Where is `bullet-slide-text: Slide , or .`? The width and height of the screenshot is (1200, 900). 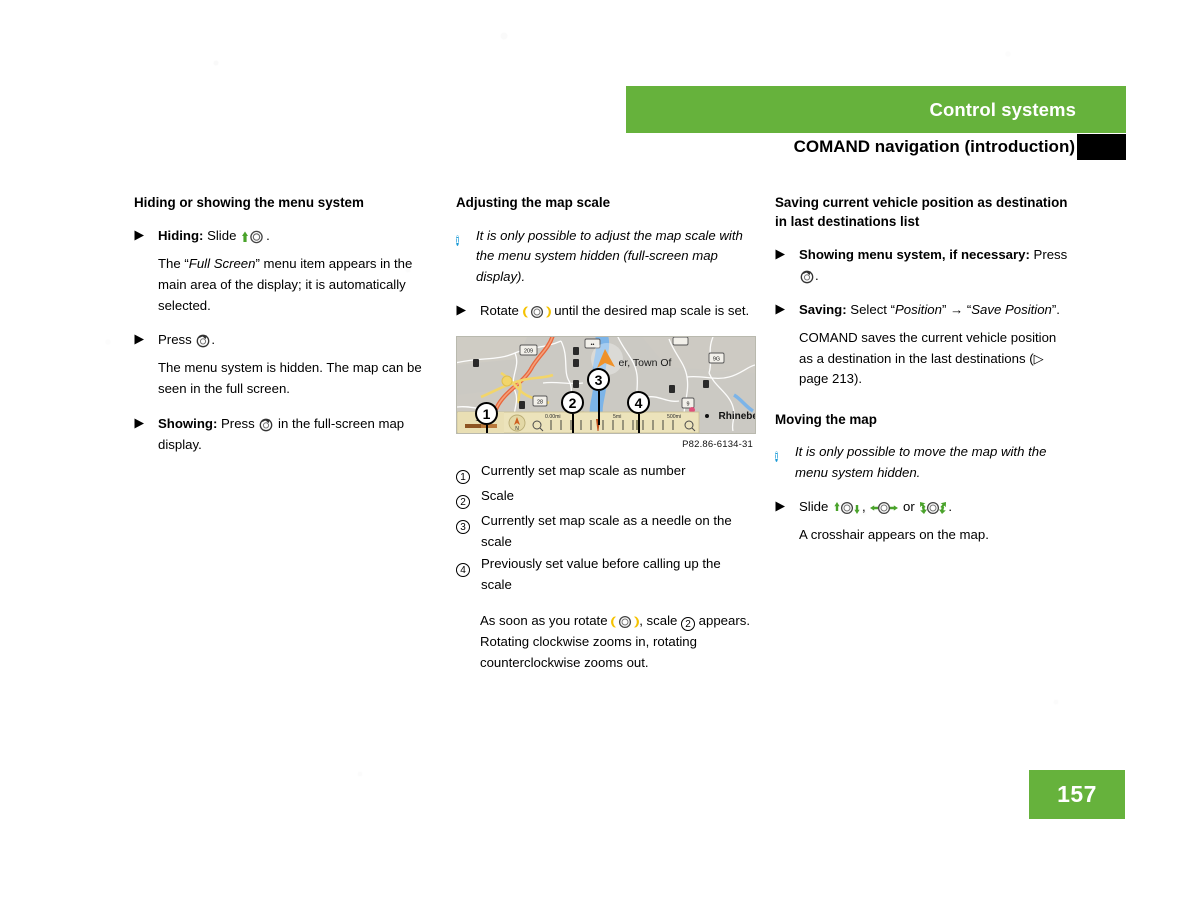
bullet-slide-text: Slide , or . is located at coordinates (935, 507).